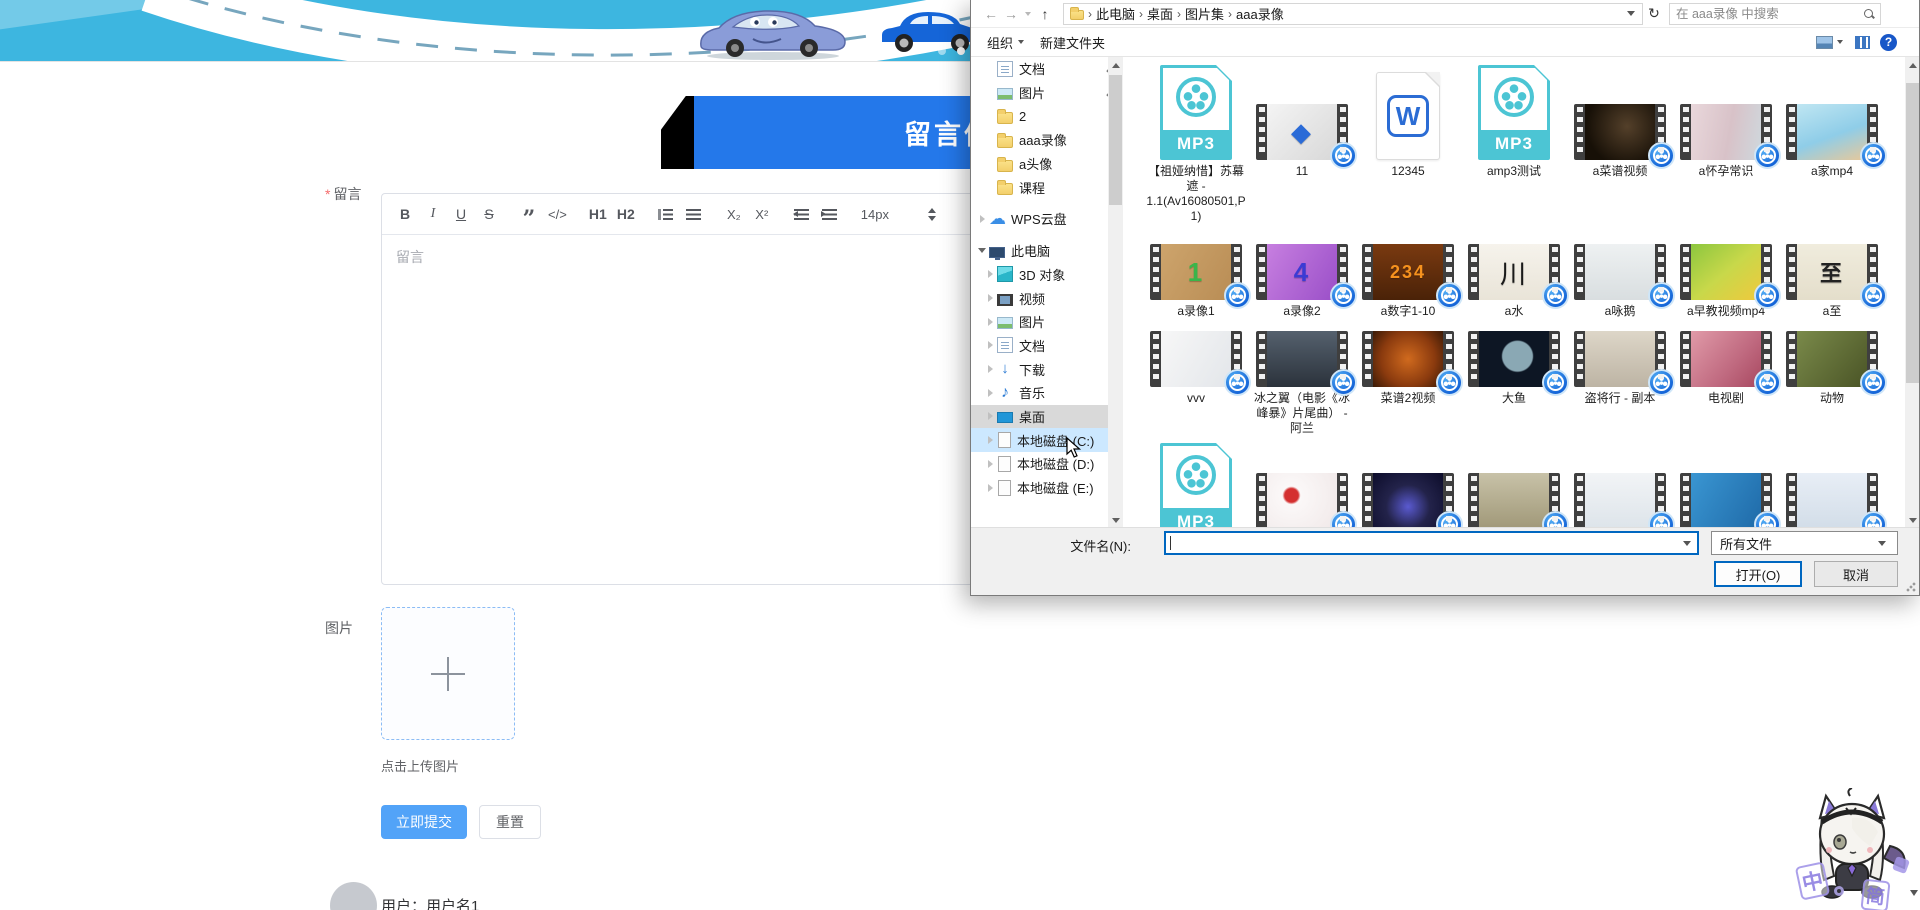 The image size is (1920, 910). What do you see at coordinates (1515, 278) in the screenshot?
I see `file-item: 川 a水` at bounding box center [1515, 278].